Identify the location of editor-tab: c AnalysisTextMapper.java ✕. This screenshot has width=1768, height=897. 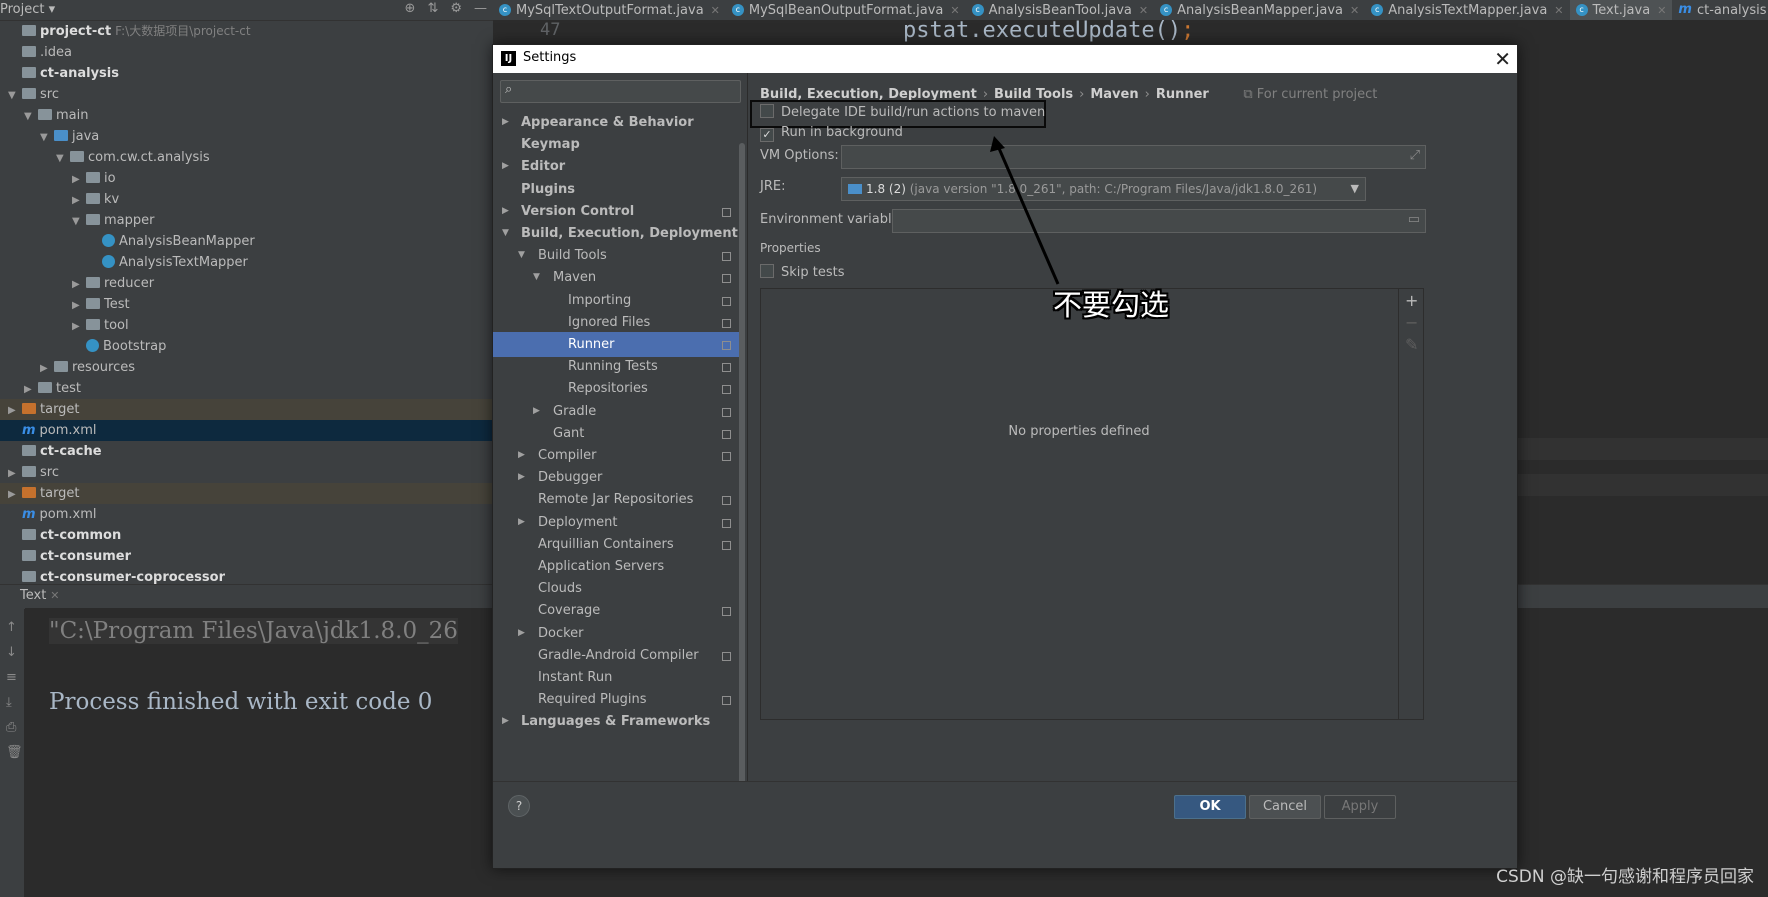
(1467, 10).